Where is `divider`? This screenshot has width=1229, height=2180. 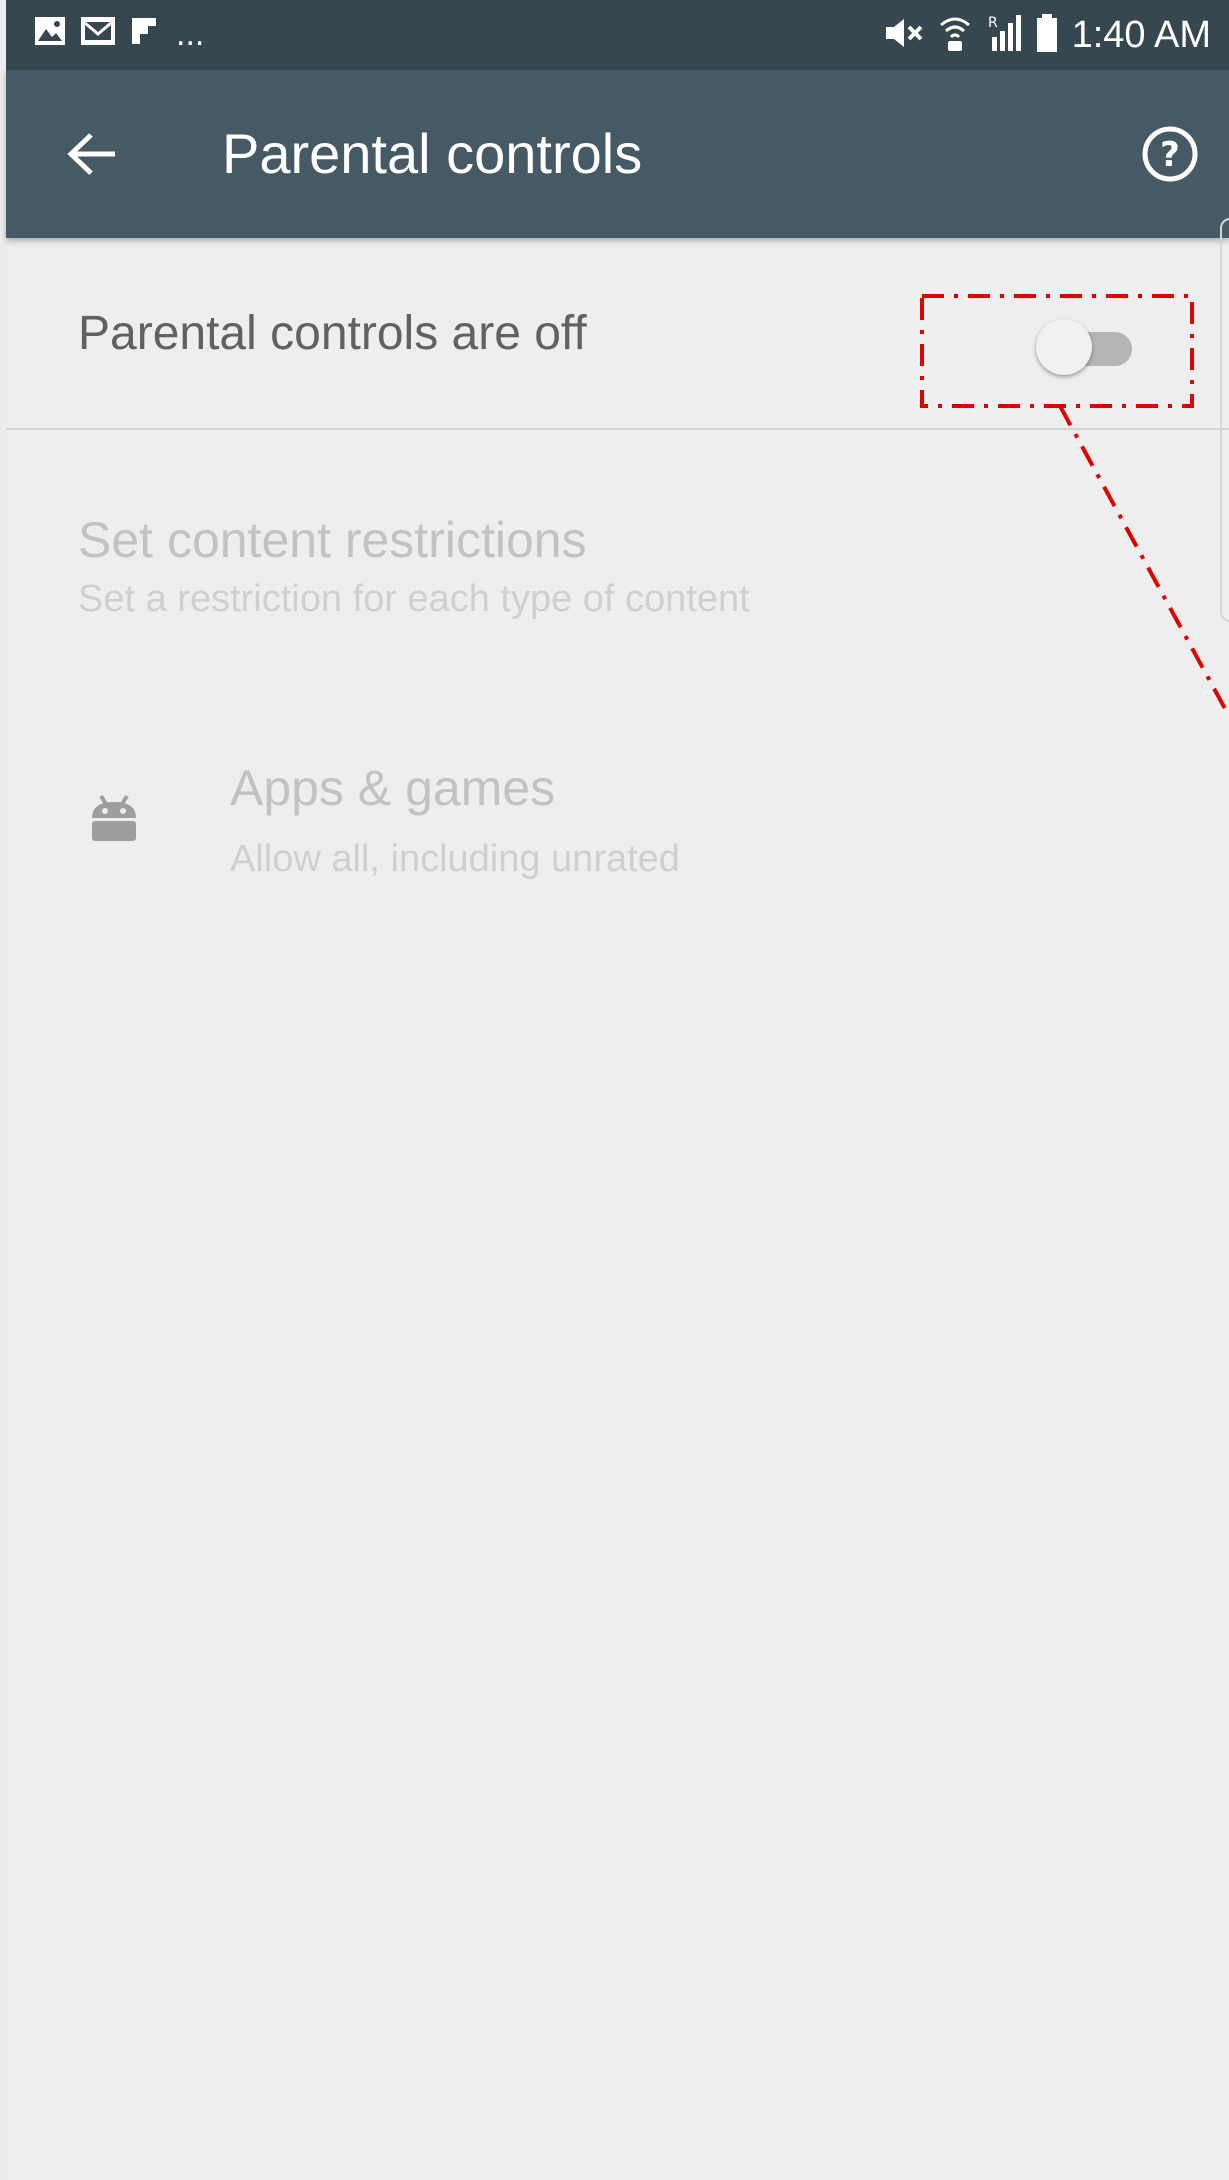 divider is located at coordinates (617, 429).